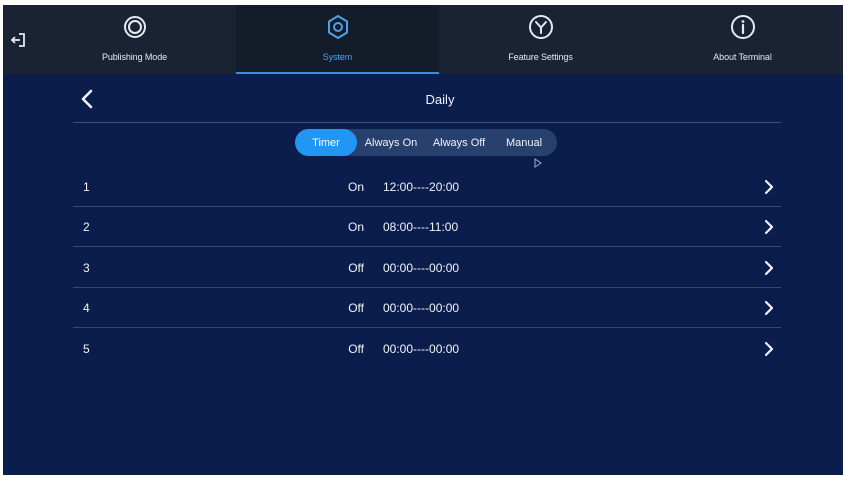 The height and width of the screenshot is (477, 846). Describe the element at coordinates (524, 142) in the screenshot. I see `mode-option-manual: Manual` at that location.